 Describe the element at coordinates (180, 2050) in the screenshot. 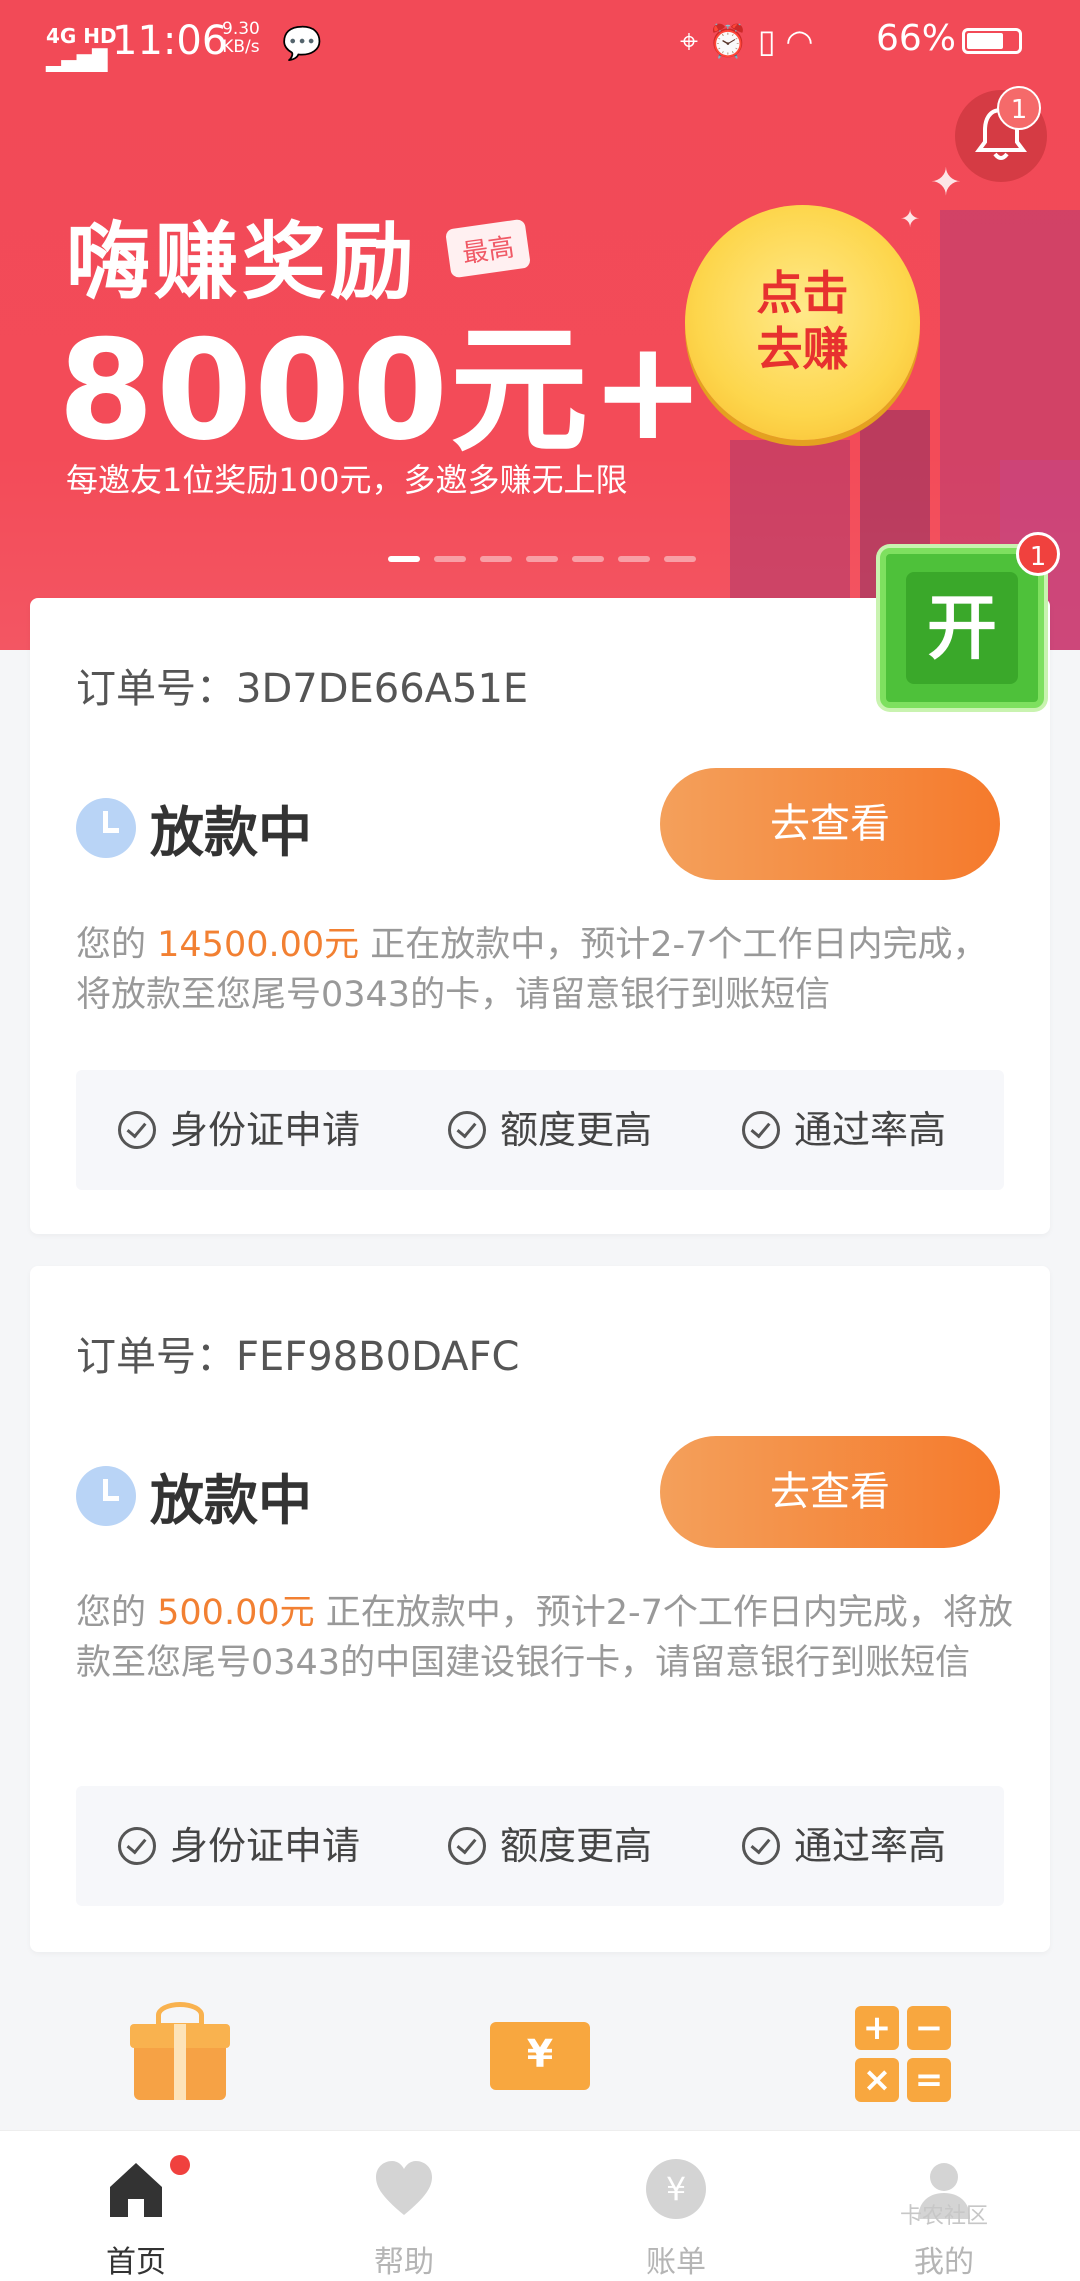

I see `gift-icon` at that location.